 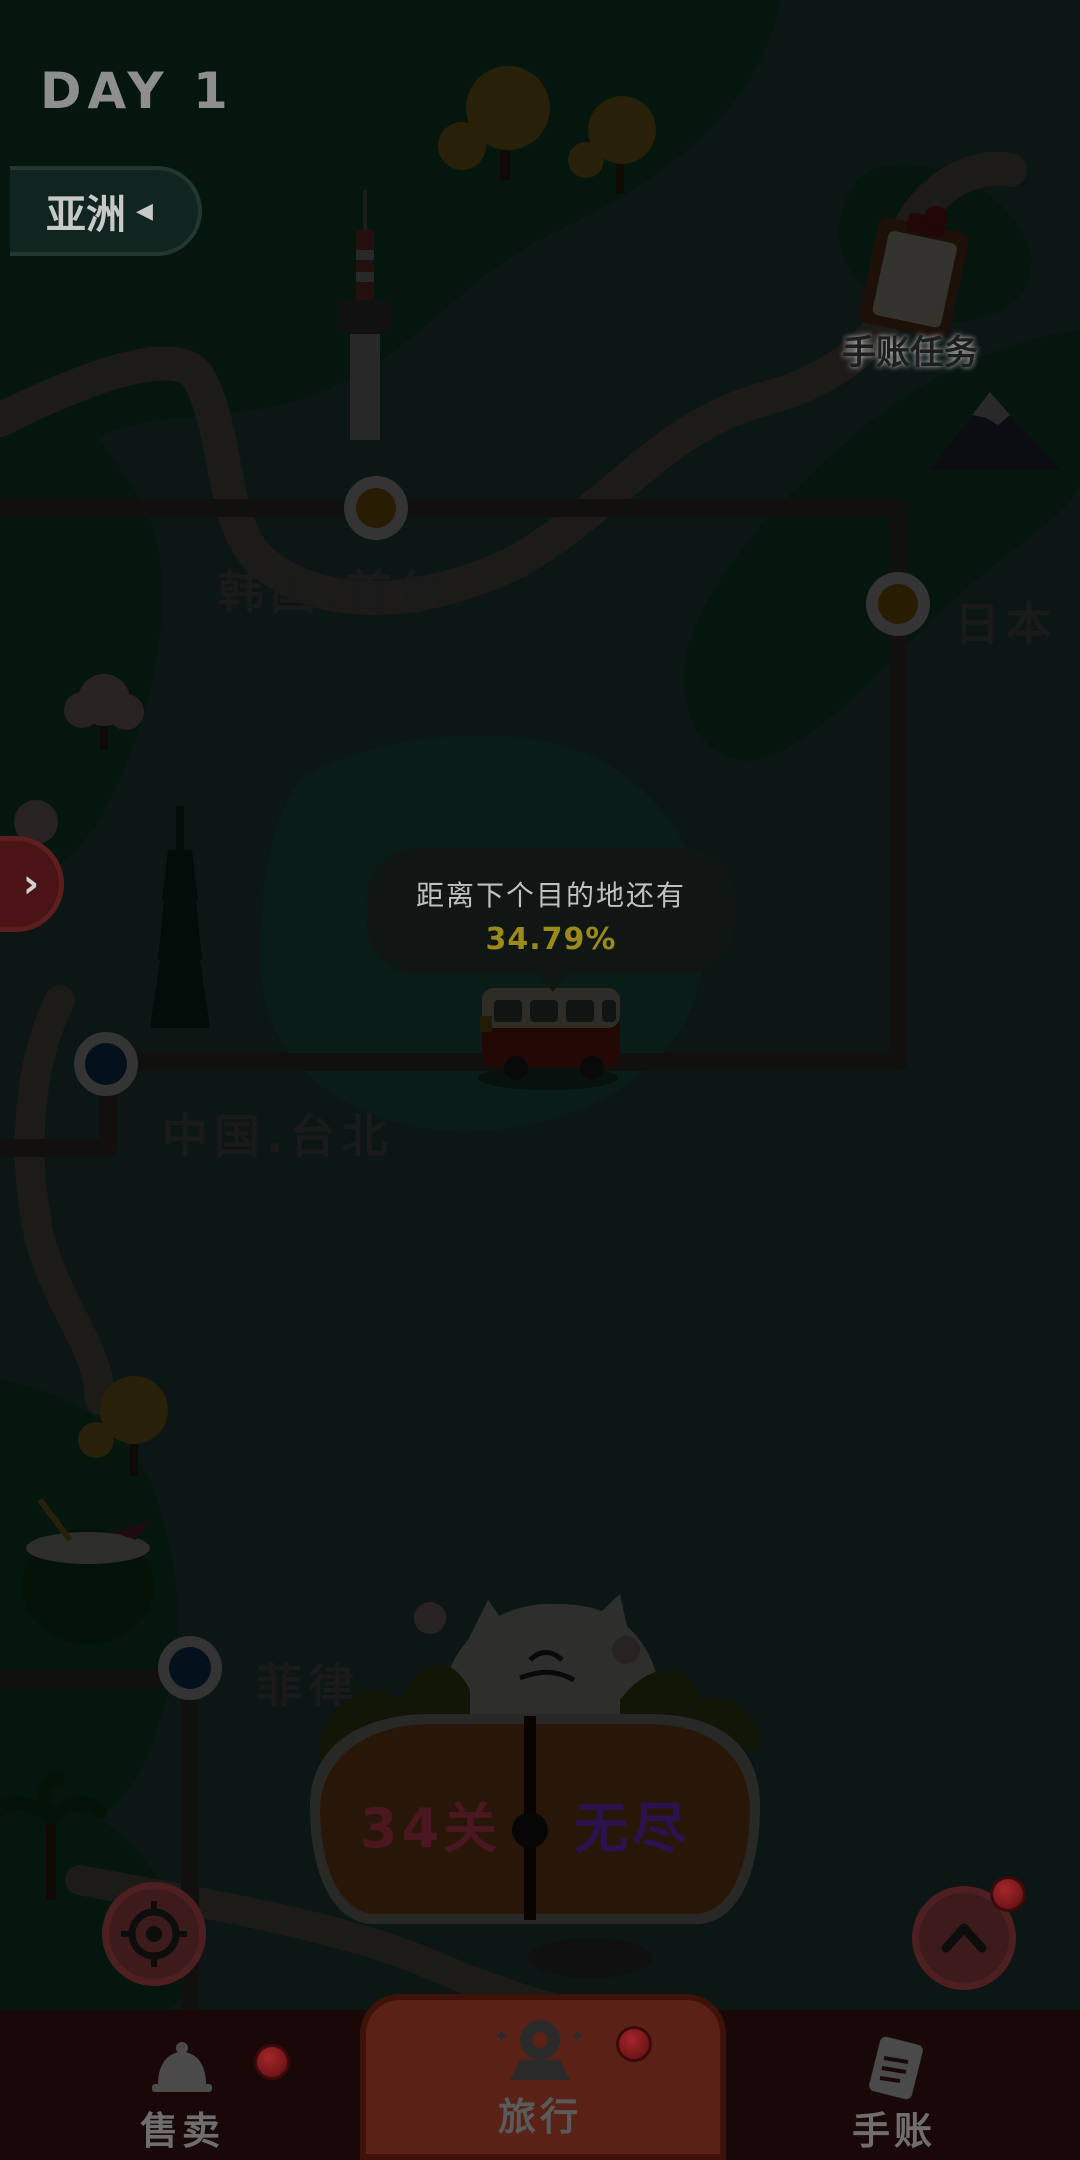 I want to click on region-tab-label: 亚洲, so click(x=86, y=215).